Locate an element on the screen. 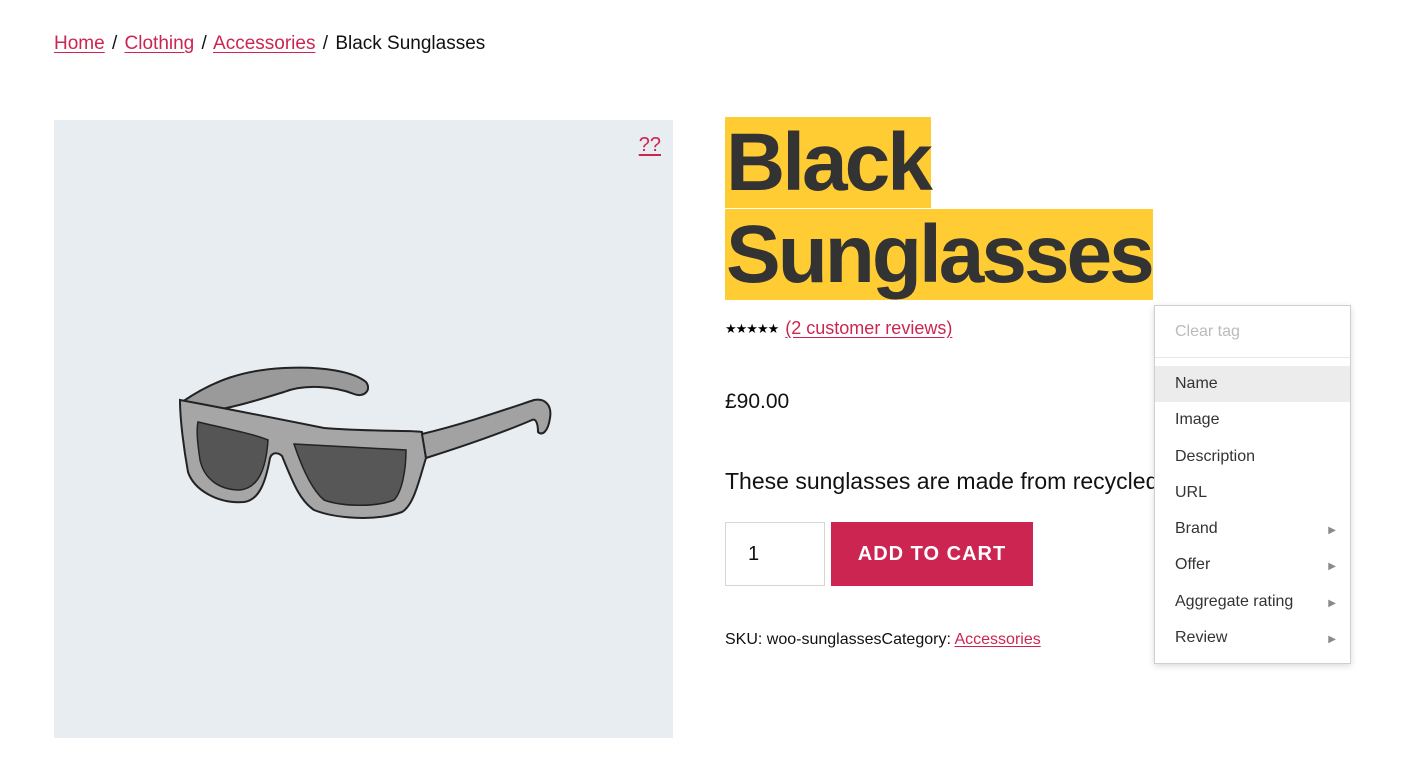  product-rating: ★★★★★ (2 customer reviews) is located at coordinates (838, 328).